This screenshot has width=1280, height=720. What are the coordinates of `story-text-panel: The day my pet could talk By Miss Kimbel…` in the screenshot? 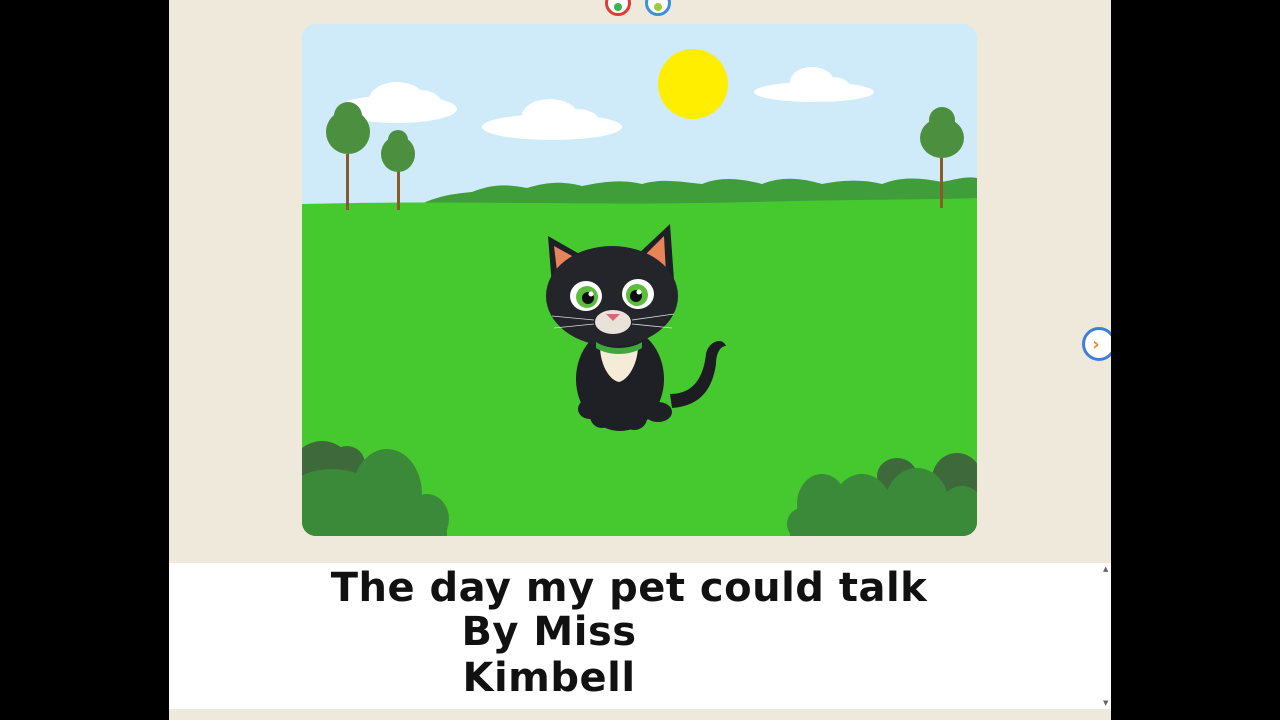 It's located at (635, 636).